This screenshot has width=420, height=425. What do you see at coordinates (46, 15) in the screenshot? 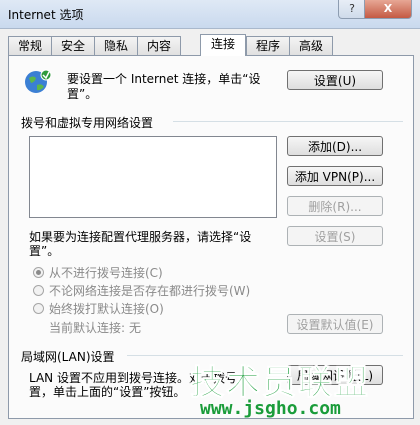
I see `window-title: Internet 选项` at bounding box center [46, 15].